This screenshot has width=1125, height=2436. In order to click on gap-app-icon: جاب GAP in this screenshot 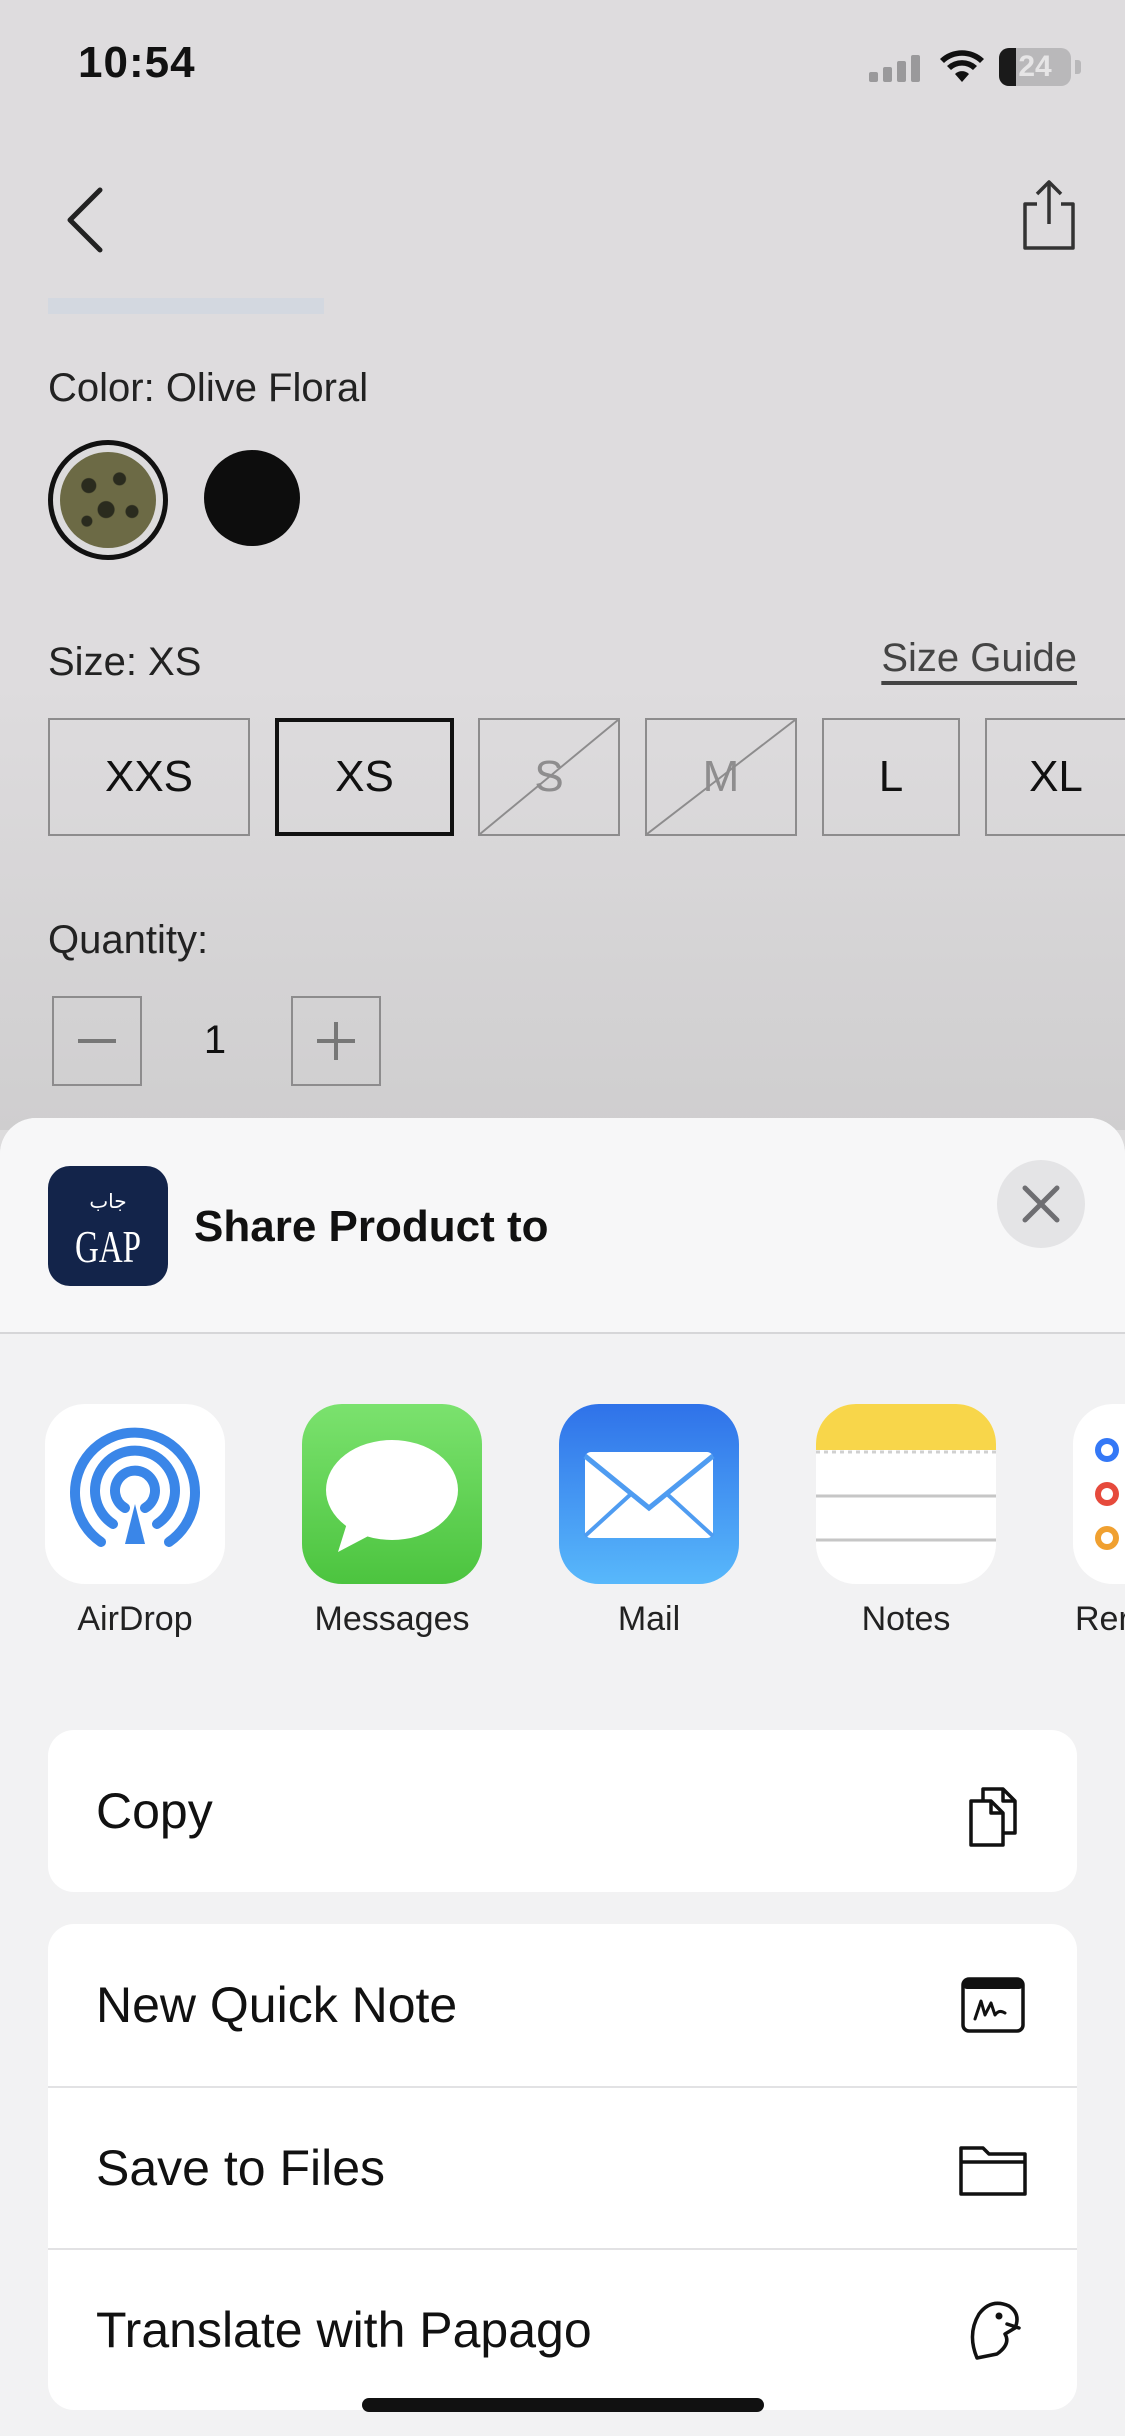, I will do `click(108, 1226)`.